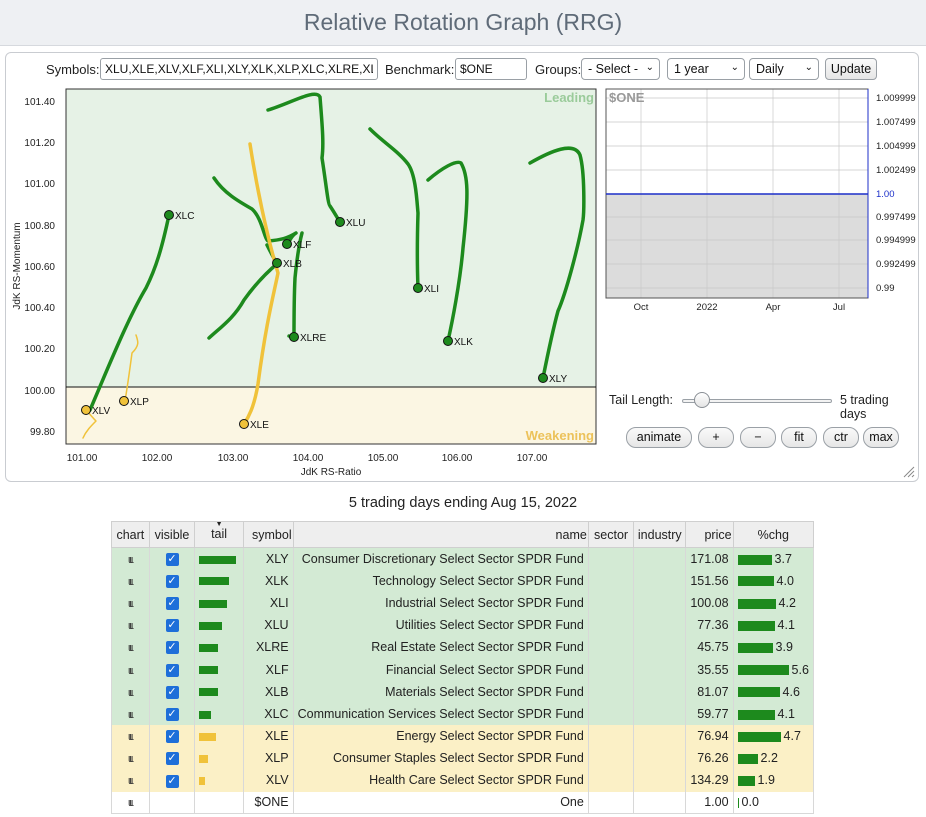  Describe the element at coordinates (799, 437) in the screenshot. I see `fit-button: fit` at that location.